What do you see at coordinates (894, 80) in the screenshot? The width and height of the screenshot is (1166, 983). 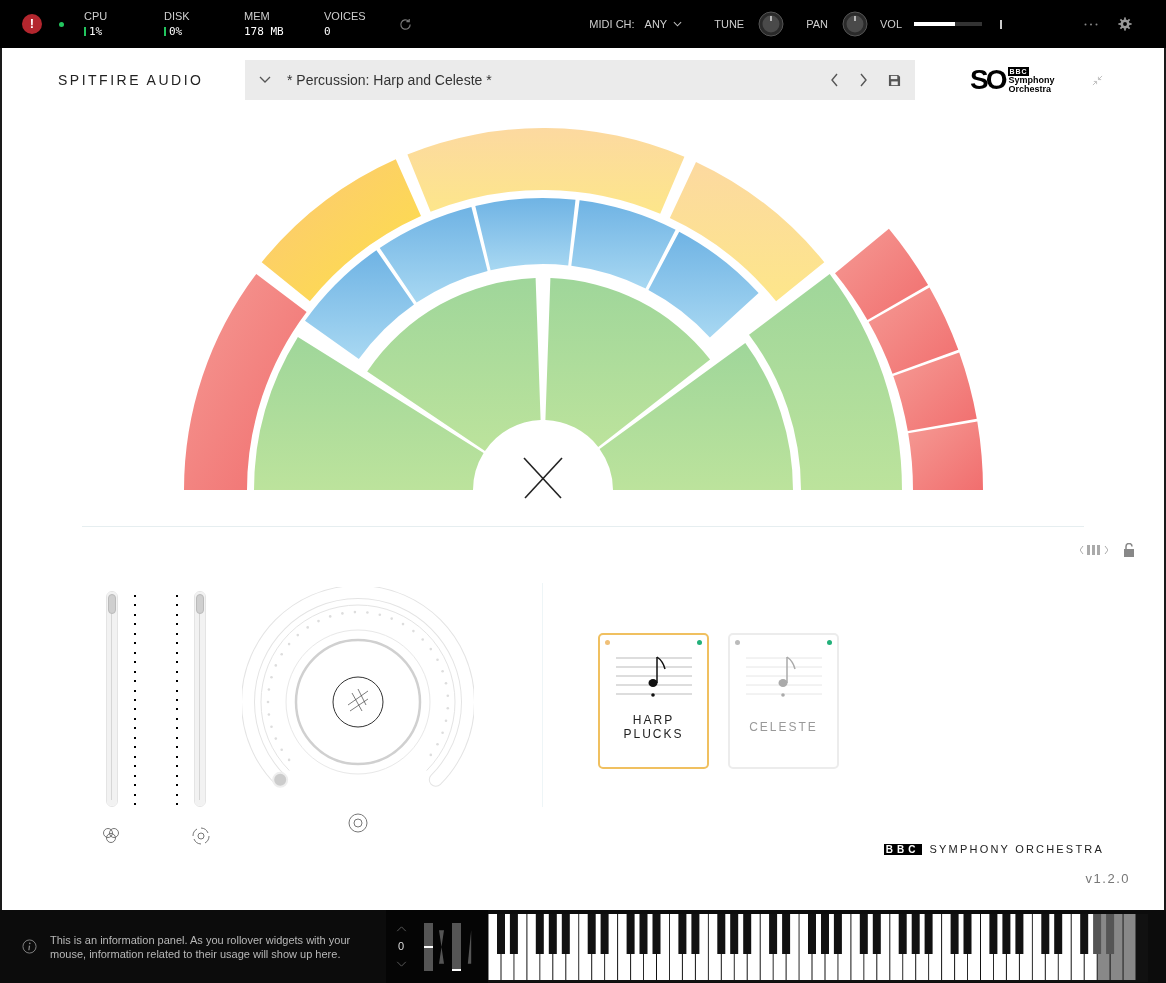 I see `save-icon` at bounding box center [894, 80].